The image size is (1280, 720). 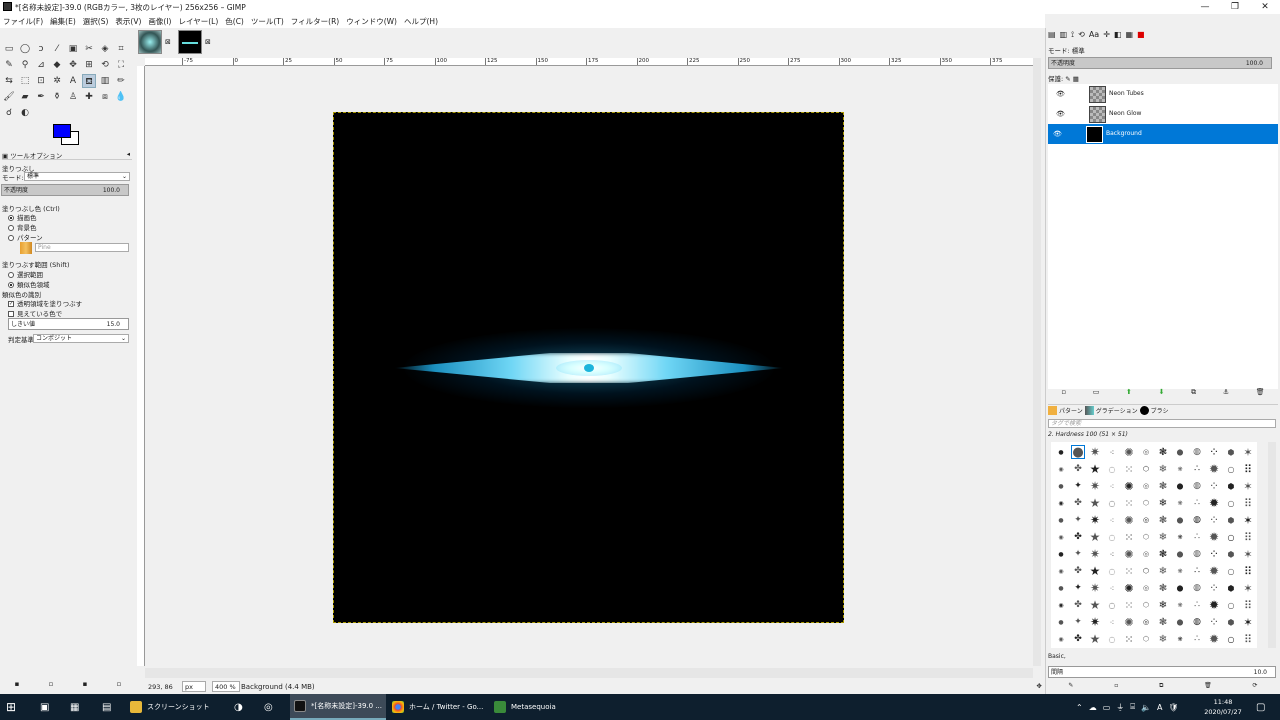 I want to click on perspective-clone-icon: ⧈, so click(x=105, y=97).